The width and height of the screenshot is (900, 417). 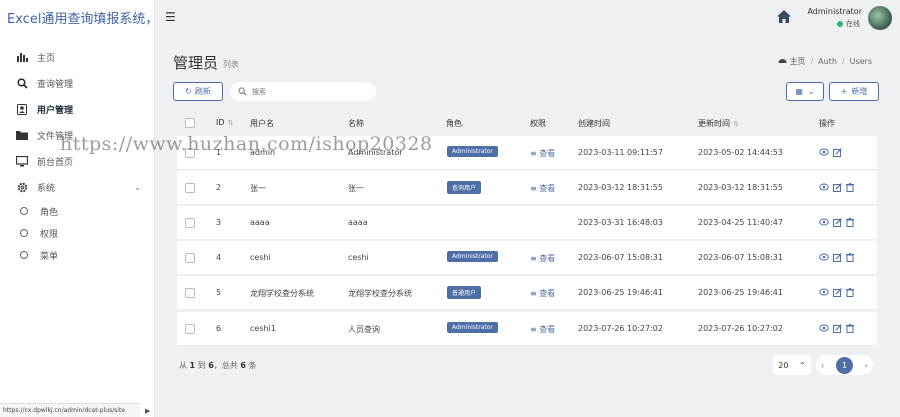 What do you see at coordinates (620, 257) in the screenshot?
I see `cell-created: 2023-06-07 15:08:31` at bounding box center [620, 257].